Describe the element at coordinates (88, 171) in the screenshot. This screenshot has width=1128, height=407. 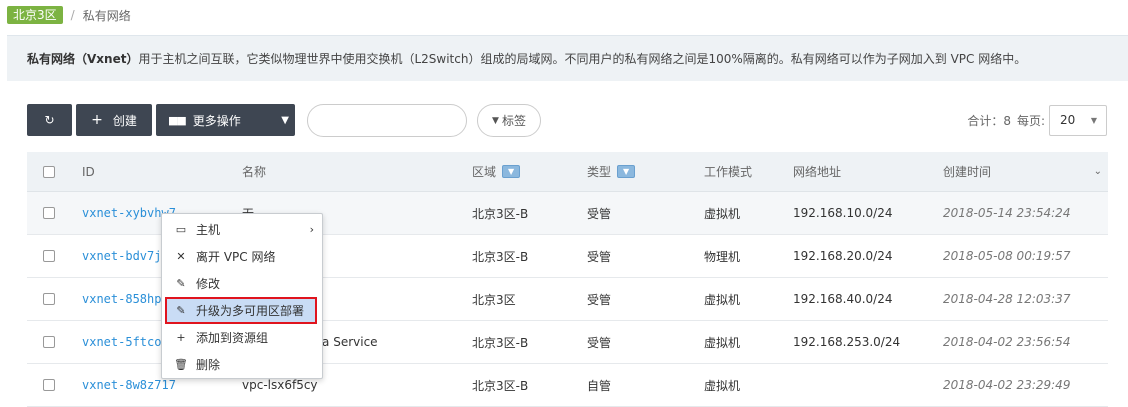
I see `header-id: ID` at that location.